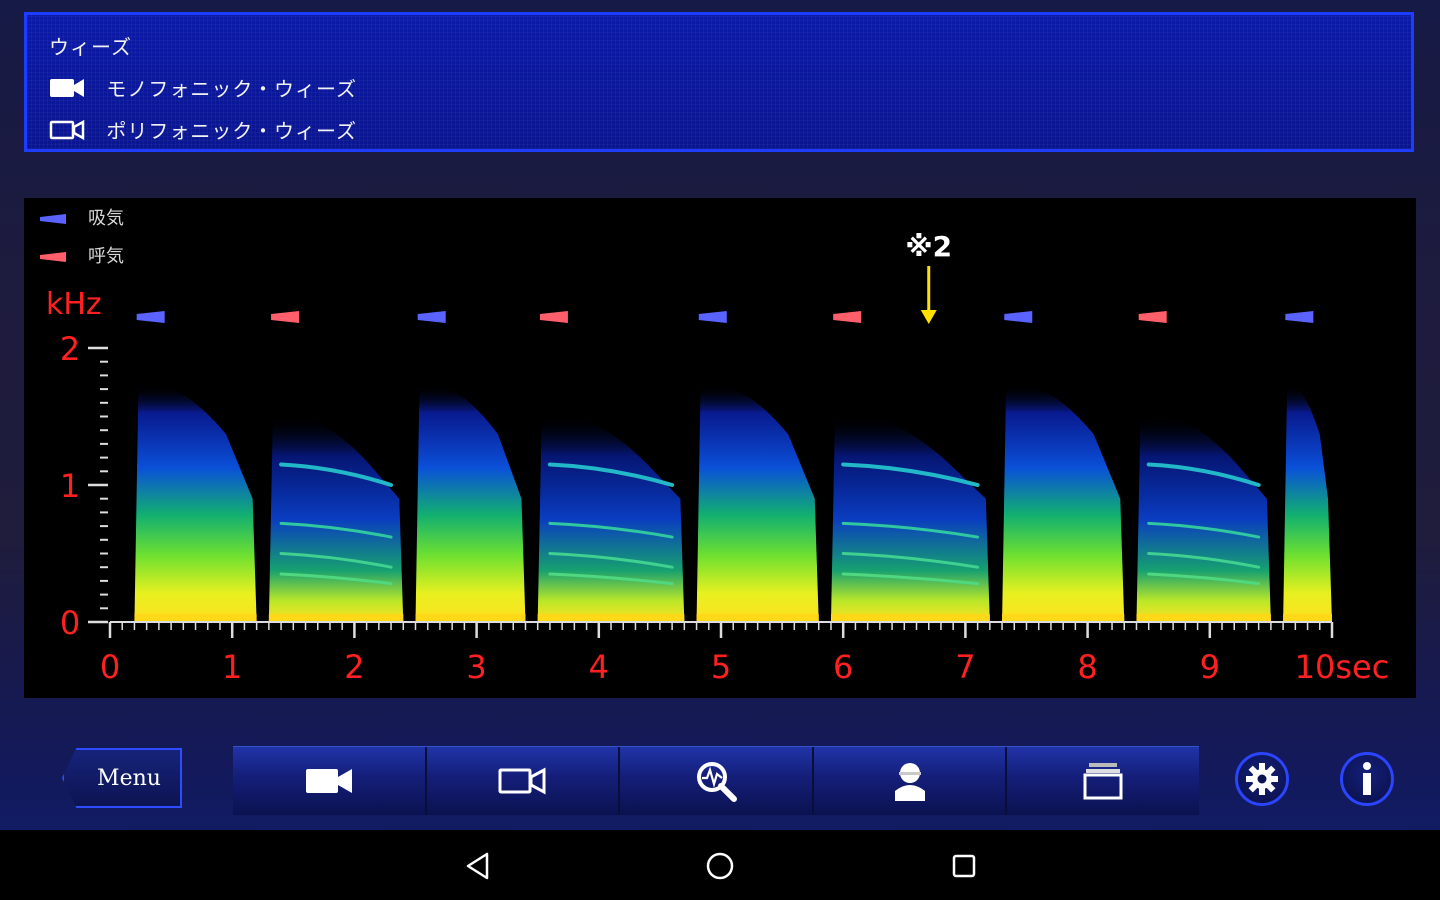  Describe the element at coordinates (928, 246) in the screenshot. I see `annotation-label: ※2` at that location.